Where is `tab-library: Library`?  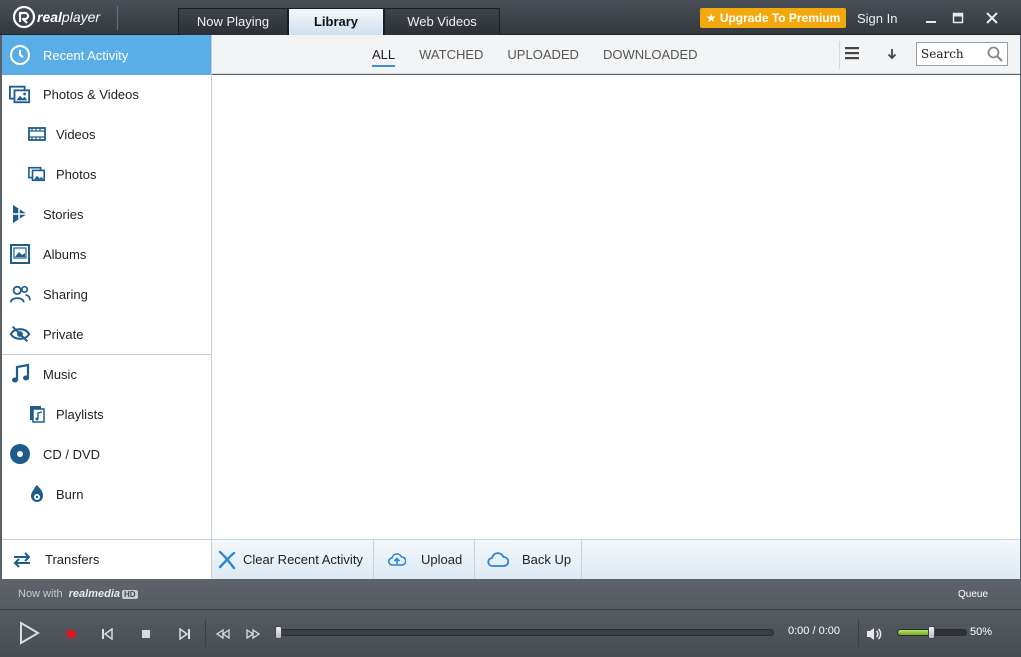
tab-library: Library is located at coordinates (336, 21).